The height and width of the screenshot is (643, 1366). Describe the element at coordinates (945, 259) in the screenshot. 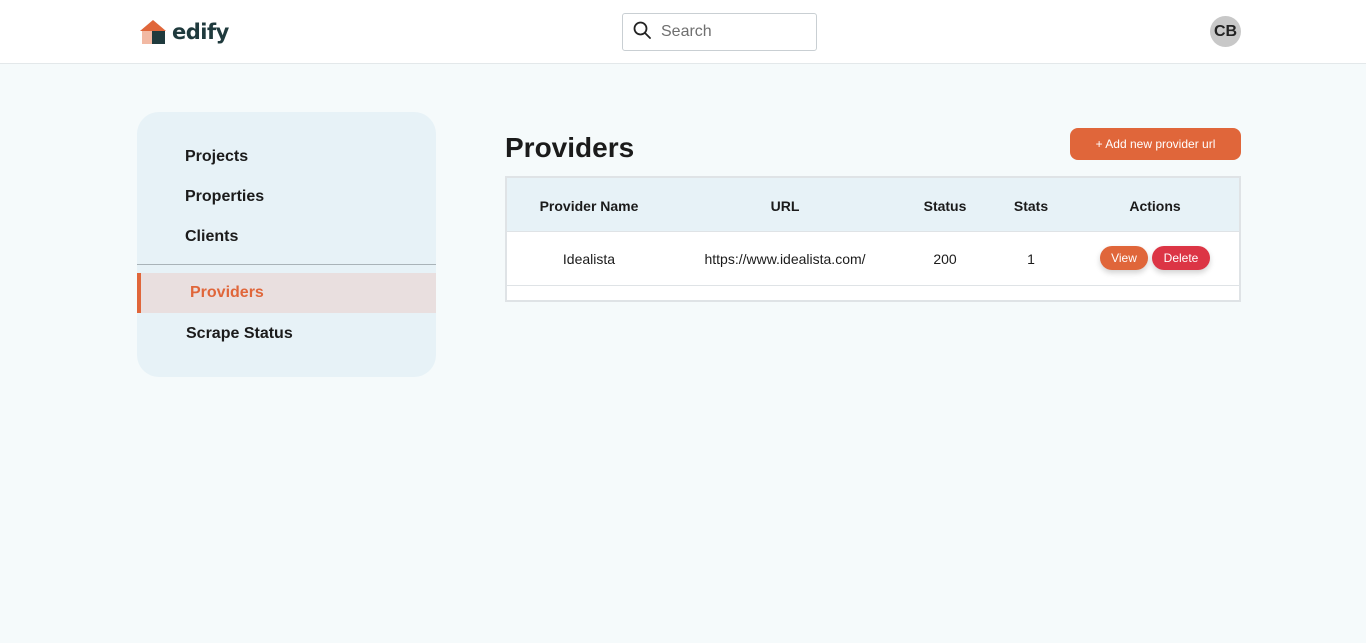

I see `cell-status: 200` at that location.